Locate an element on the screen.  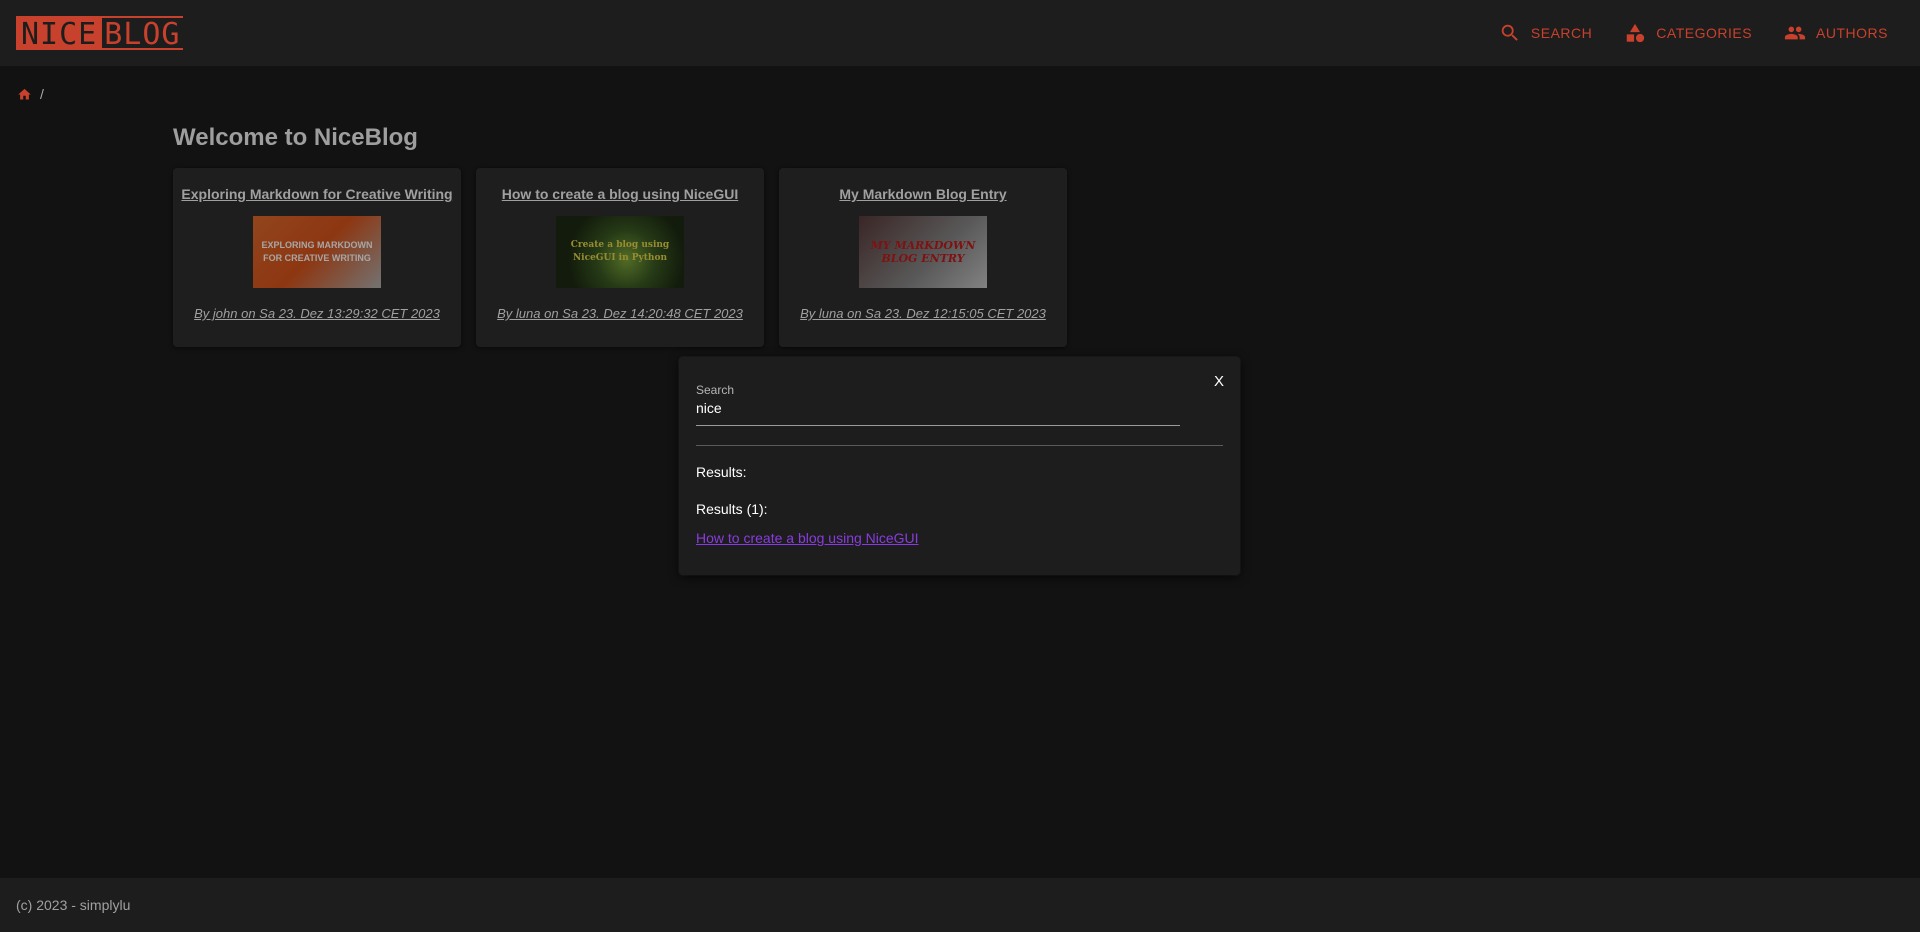
close-button: X is located at coordinates (1219, 381).